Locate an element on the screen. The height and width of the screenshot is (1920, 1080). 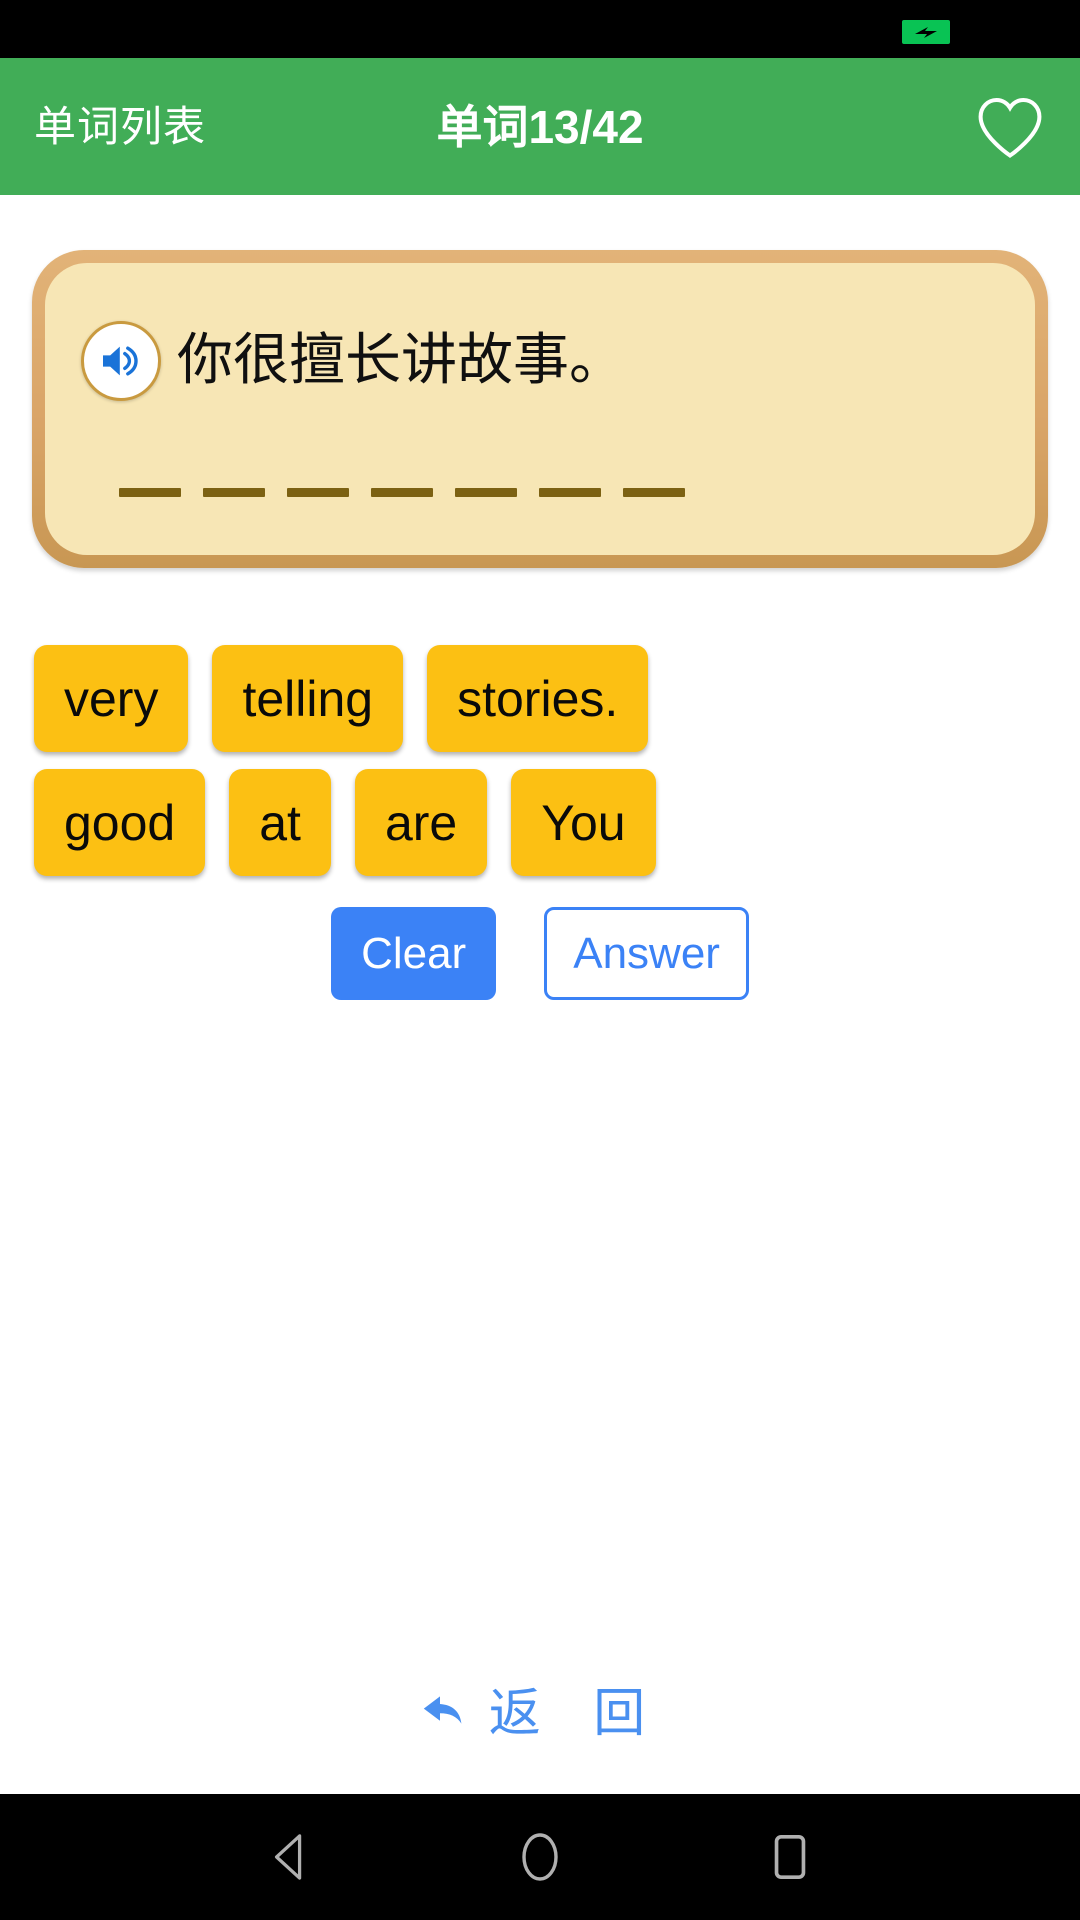
circle-home-icon is located at coordinates (540, 1857).